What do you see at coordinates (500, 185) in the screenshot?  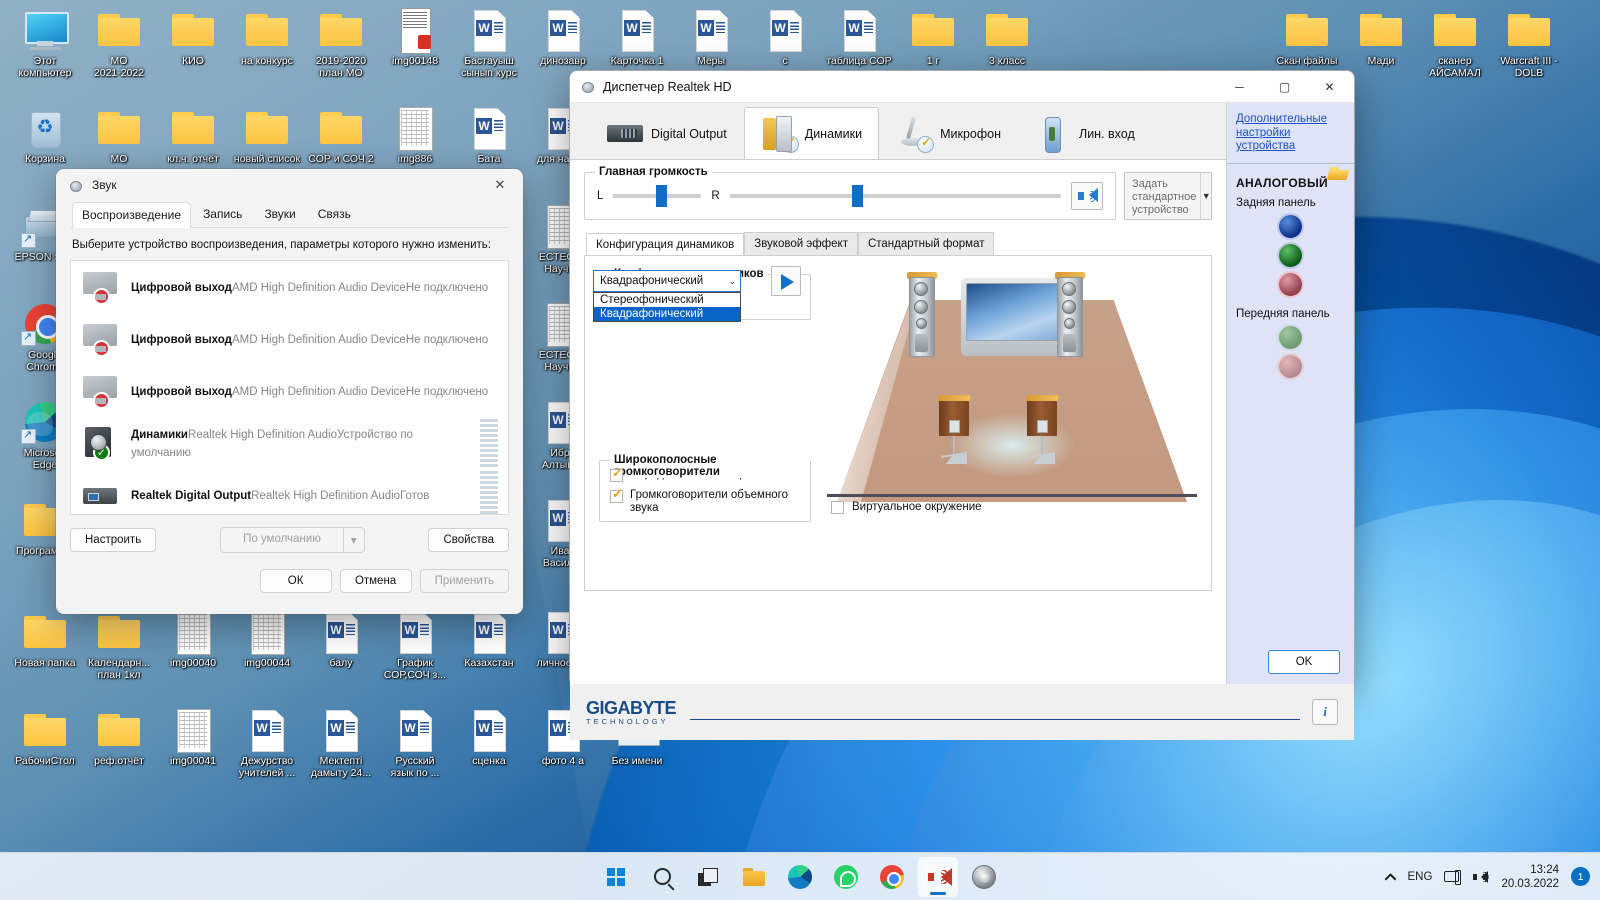 I see `close-icon: ✕` at bounding box center [500, 185].